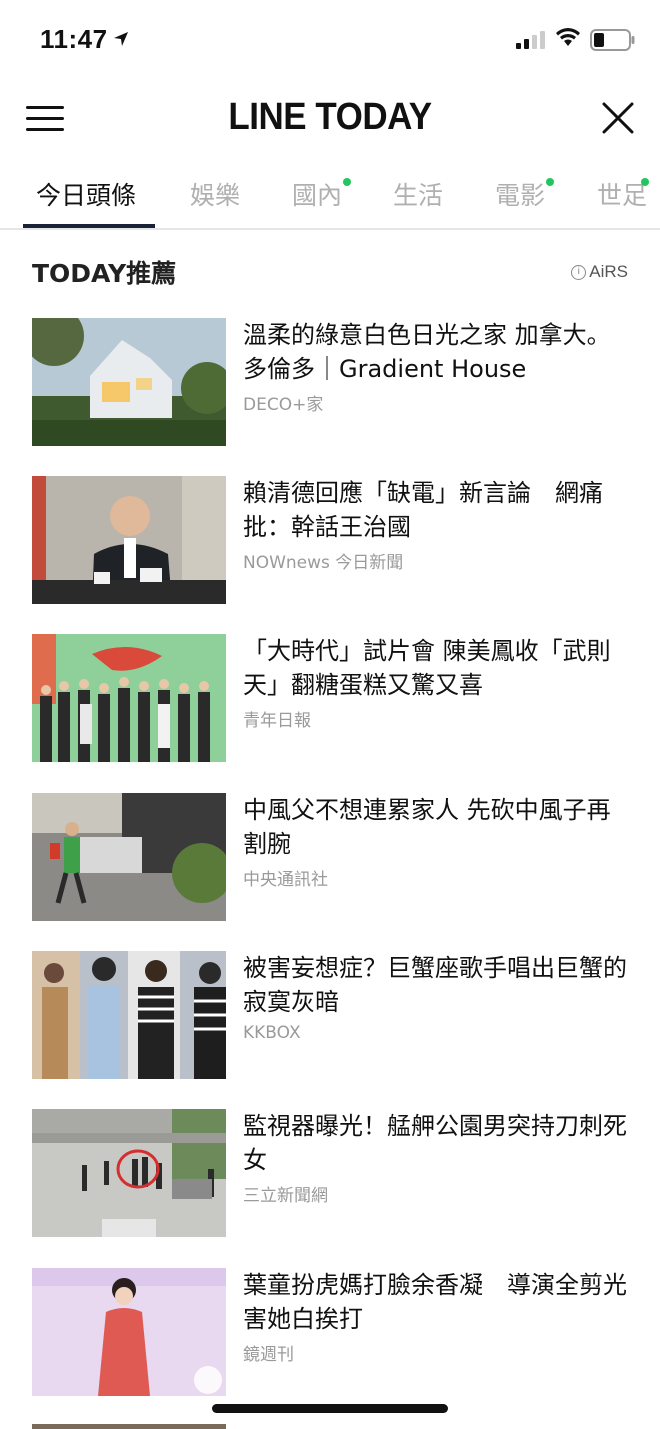 Image resolution: width=660 pixels, height=1429 pixels. Describe the element at coordinates (330, 1408) in the screenshot. I see `home-indicator` at that location.